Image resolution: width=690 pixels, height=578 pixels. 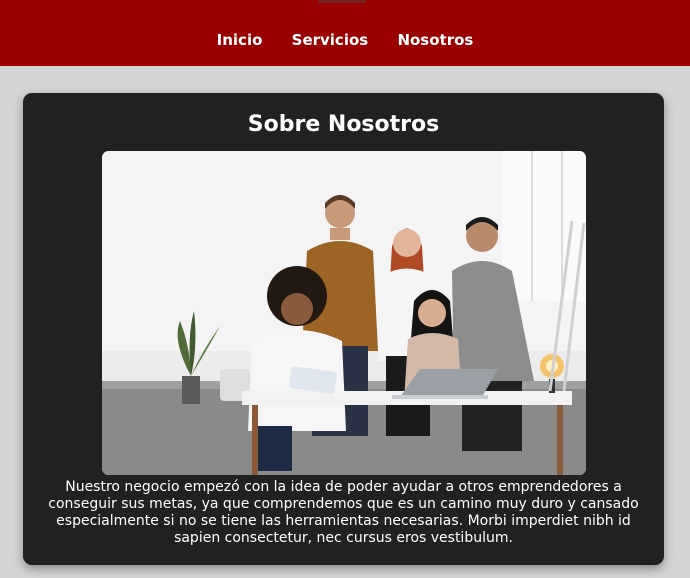 I want to click on nav-link-nosotros: Nosotros, so click(x=435, y=40).